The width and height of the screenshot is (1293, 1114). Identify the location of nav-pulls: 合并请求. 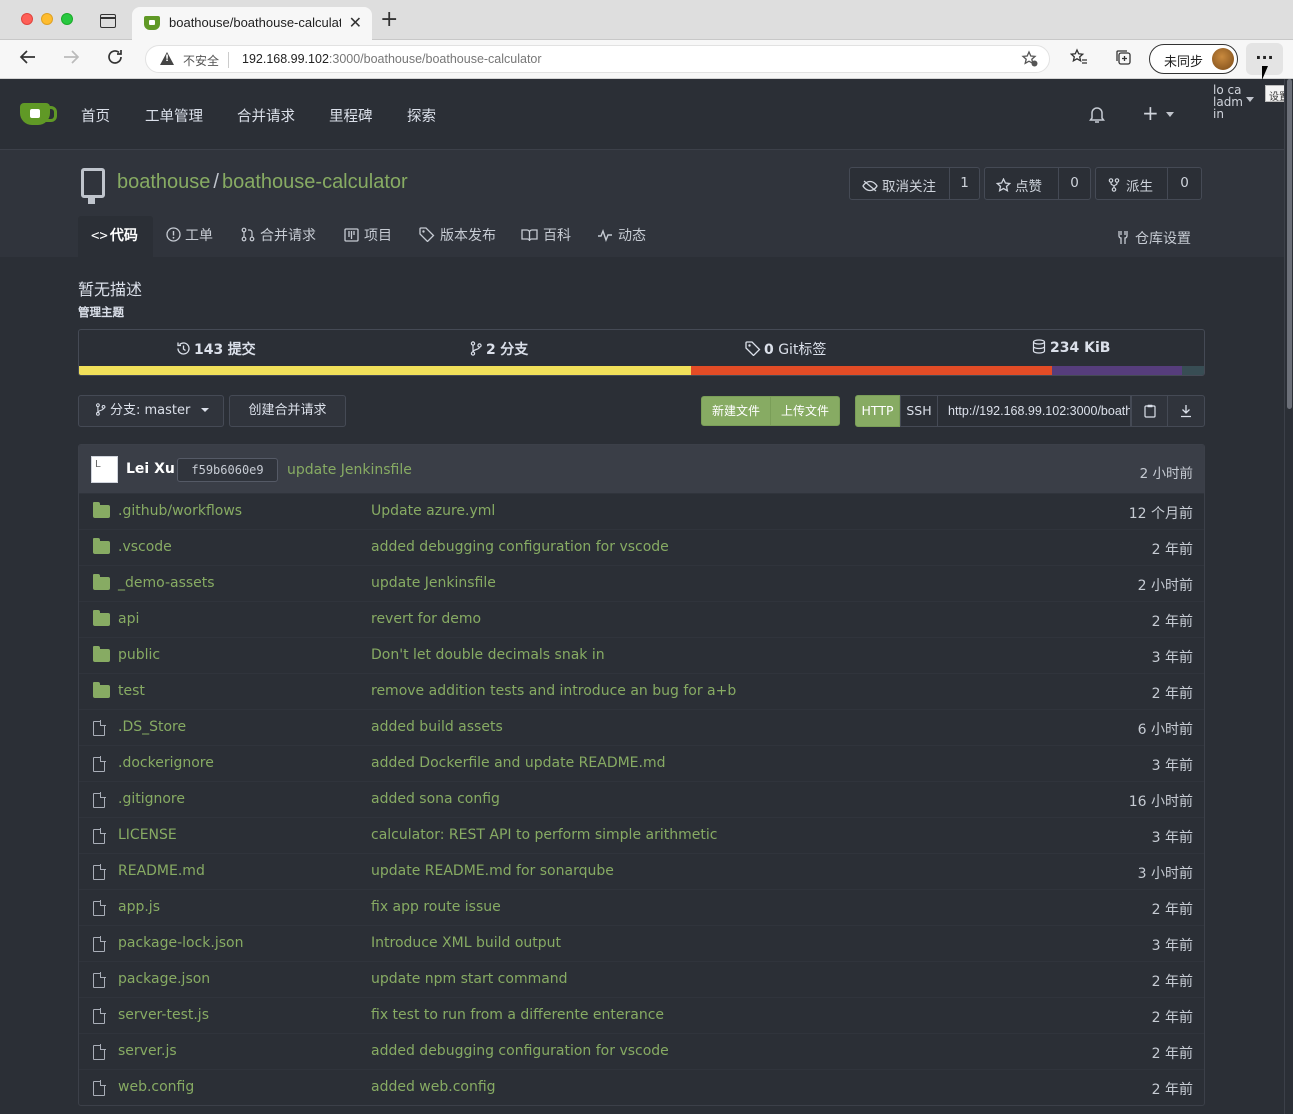
(266, 115).